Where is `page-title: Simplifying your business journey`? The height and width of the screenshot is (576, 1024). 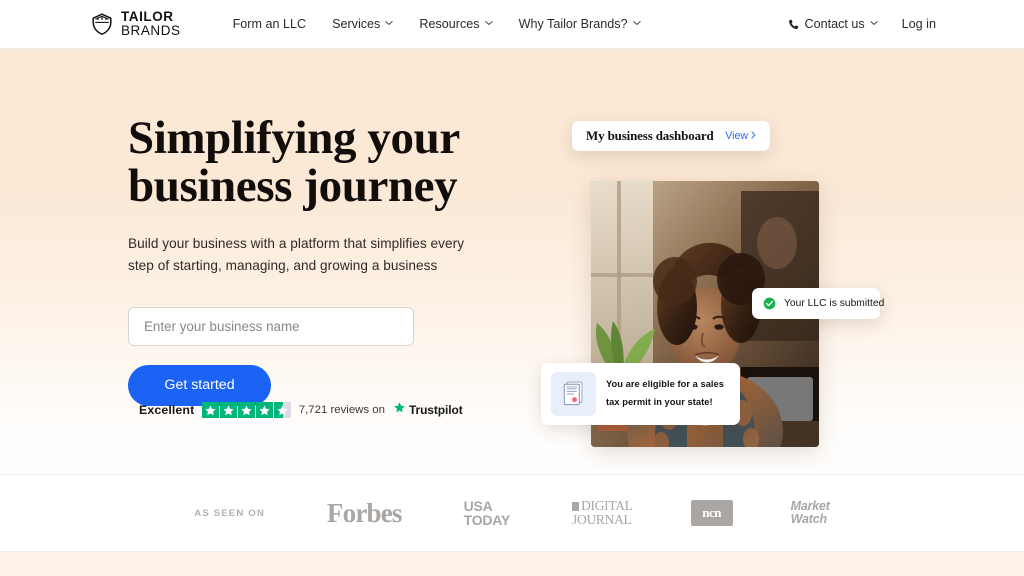 page-title: Simplifying your business journey is located at coordinates (328, 162).